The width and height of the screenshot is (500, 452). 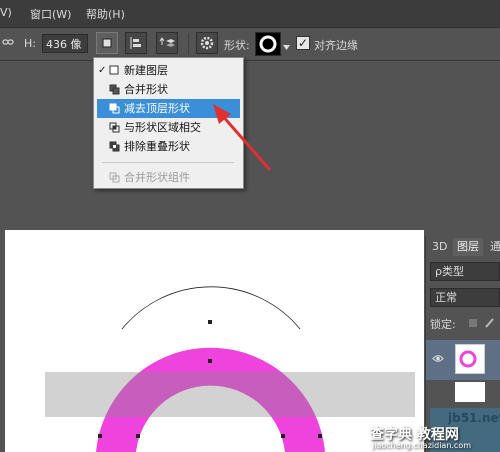 I want to click on watermark-url: jiaocheng.chazidian.com, so click(x=422, y=445).